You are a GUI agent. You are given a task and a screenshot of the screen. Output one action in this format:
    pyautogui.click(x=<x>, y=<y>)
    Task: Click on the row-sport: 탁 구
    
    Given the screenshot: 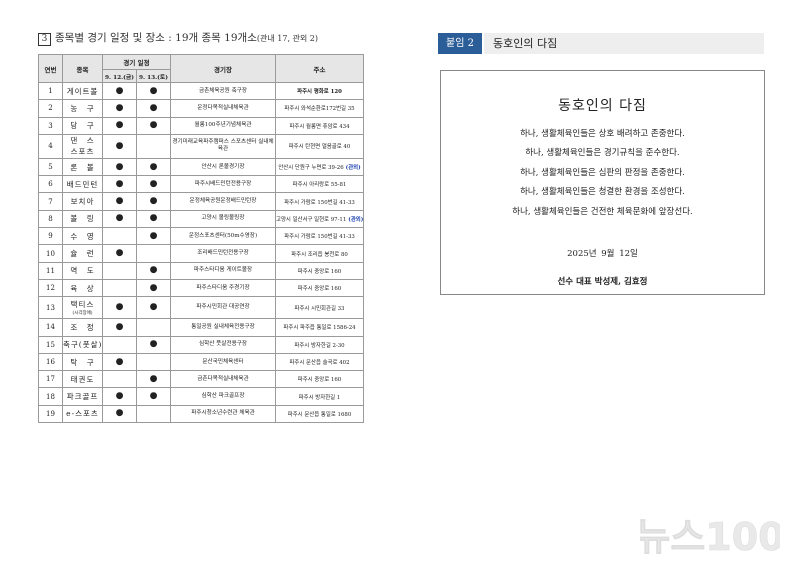 What is the action you would take?
    pyautogui.click(x=82, y=362)
    